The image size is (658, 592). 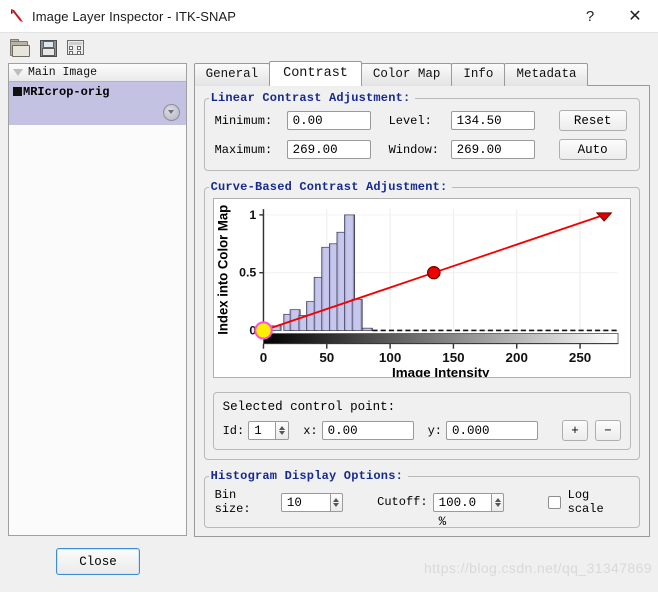 What do you see at coordinates (283, 430) in the screenshot?
I see `control-point-id-stepper` at bounding box center [283, 430].